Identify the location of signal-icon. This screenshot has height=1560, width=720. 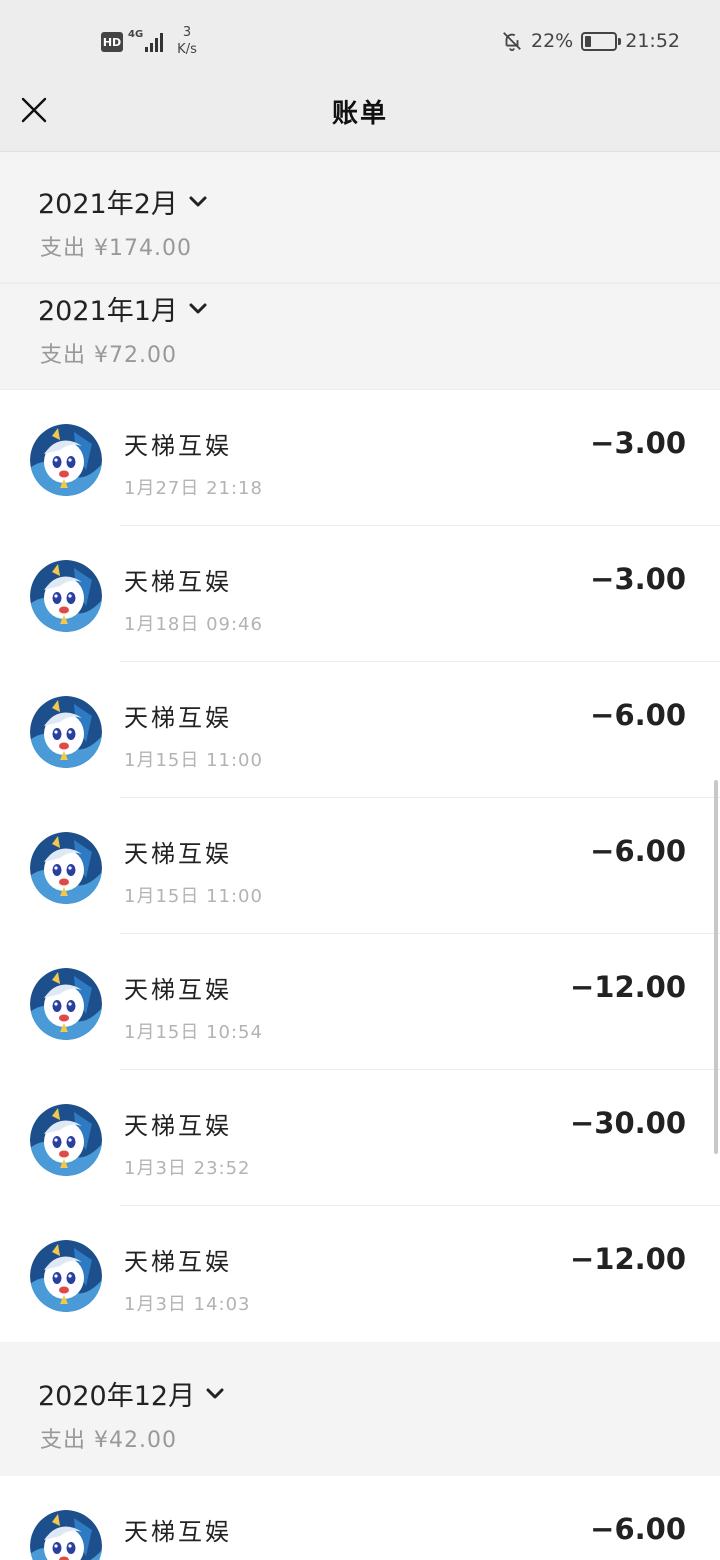
(154, 41).